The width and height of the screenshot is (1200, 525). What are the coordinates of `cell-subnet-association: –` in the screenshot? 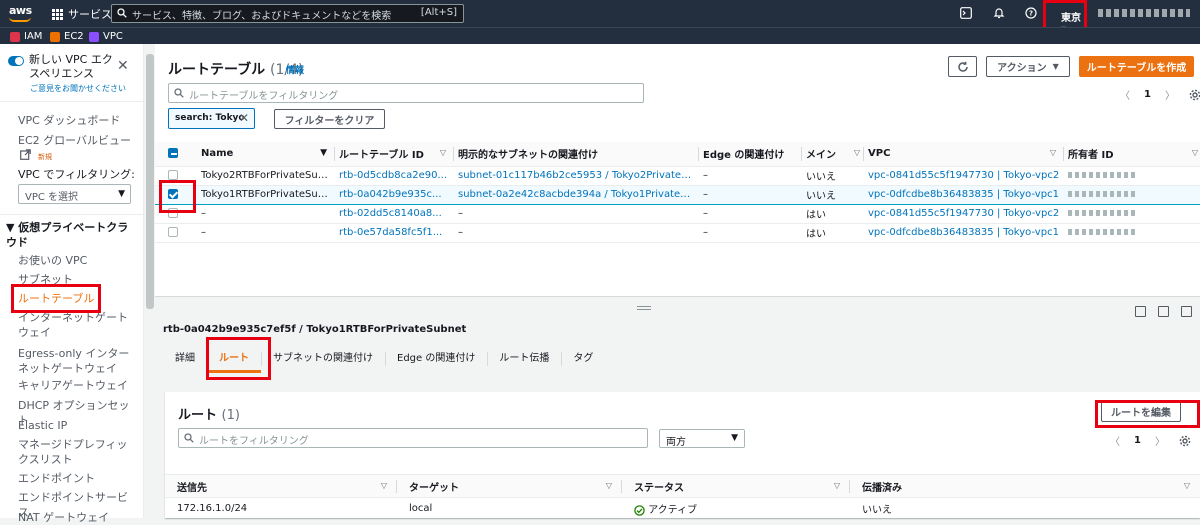 It's located at (576, 214).